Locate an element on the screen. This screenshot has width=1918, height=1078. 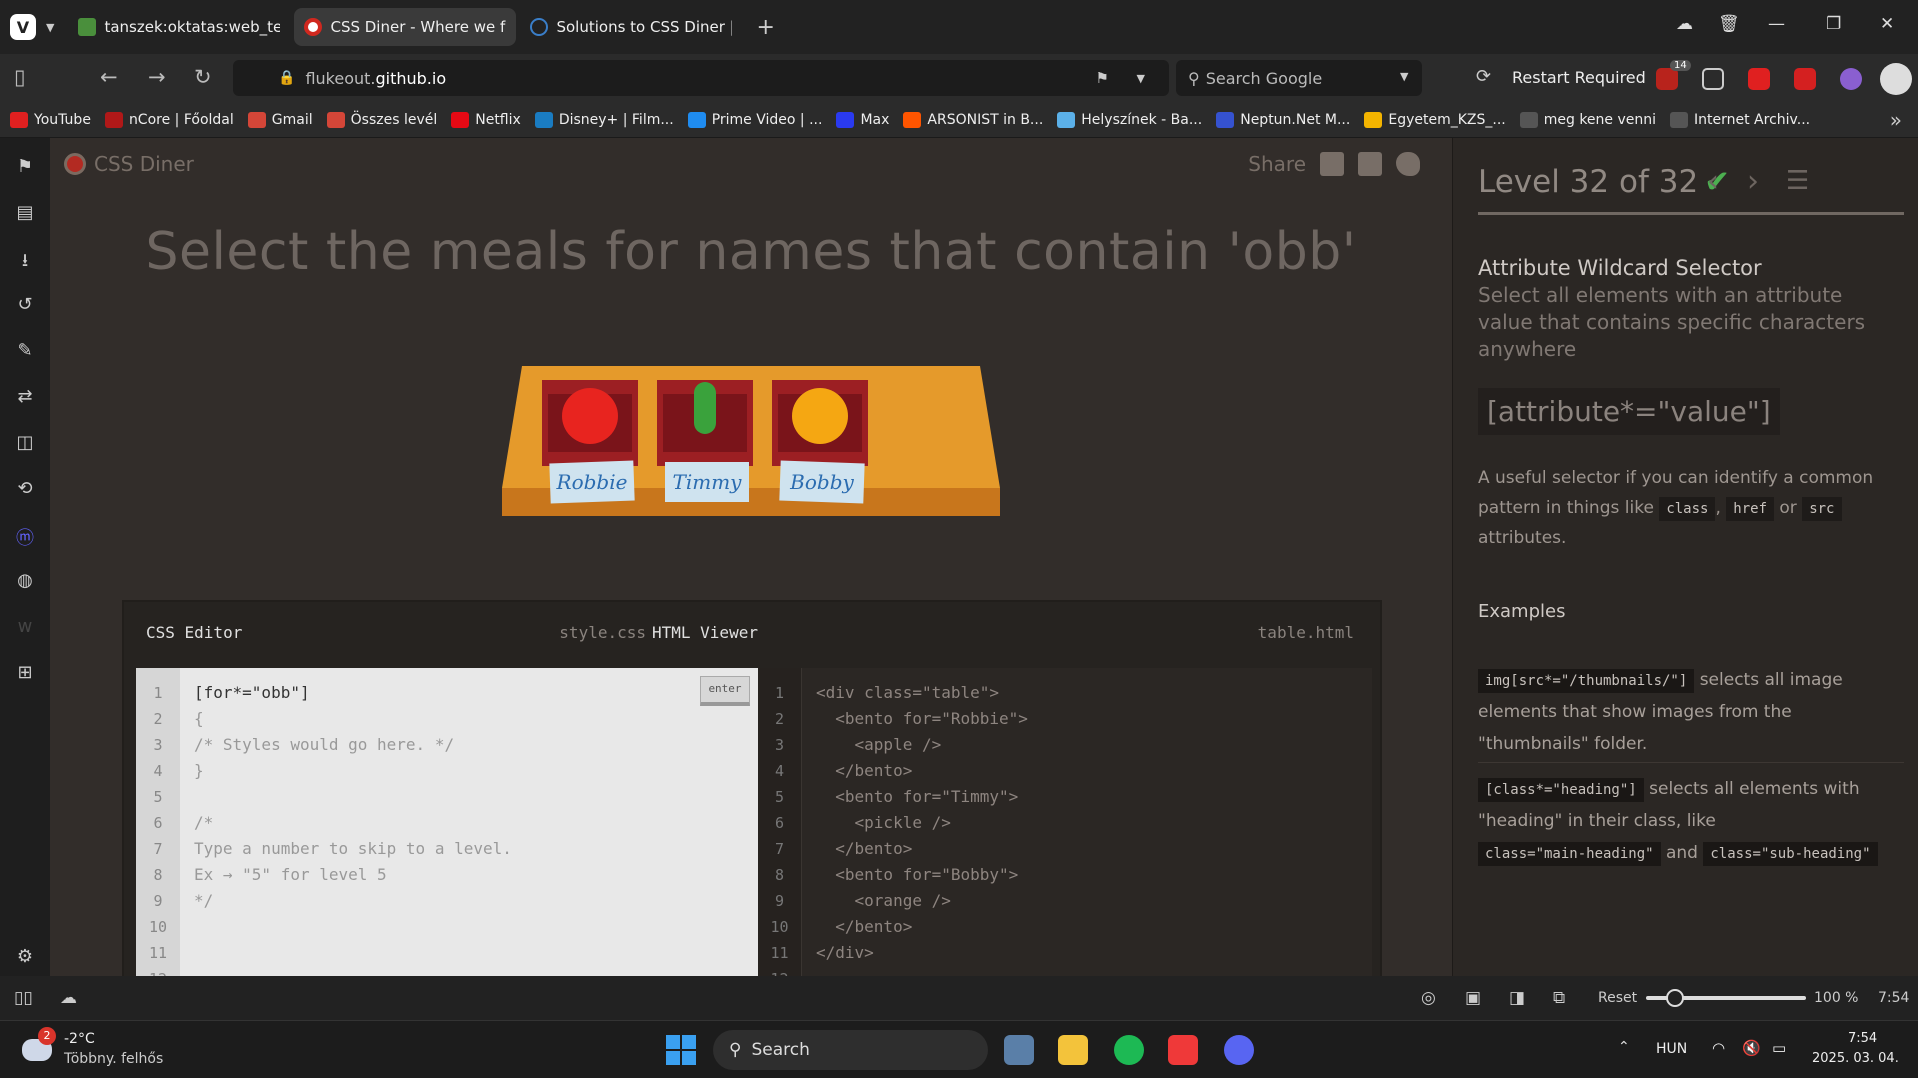
facebook-icon is located at coordinates (1370, 164).